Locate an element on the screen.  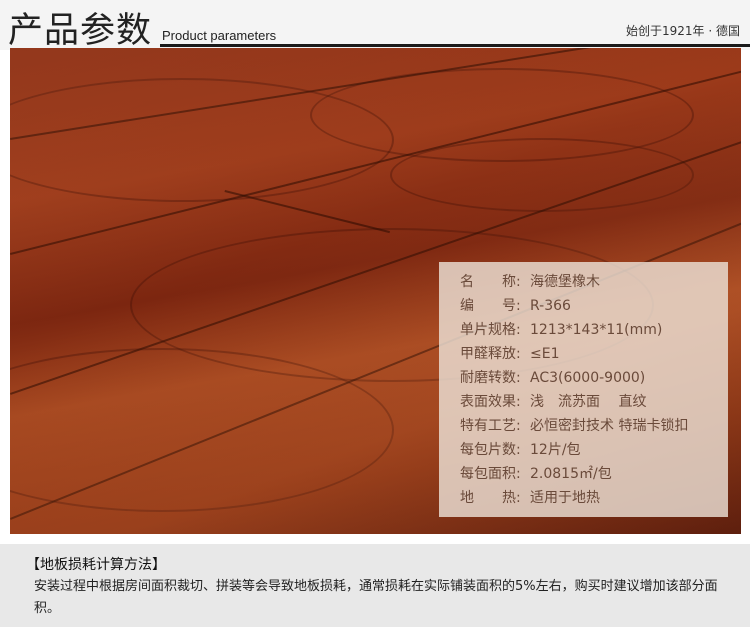
brand-since-text: 始创于1921年 · 德国 is located at coordinates (683, 31).